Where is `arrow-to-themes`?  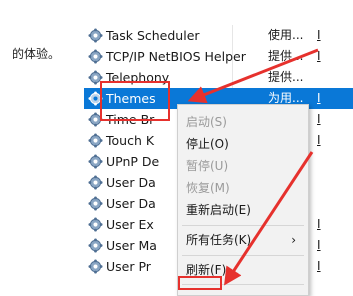 arrow-to-themes is located at coordinates (253, 76).